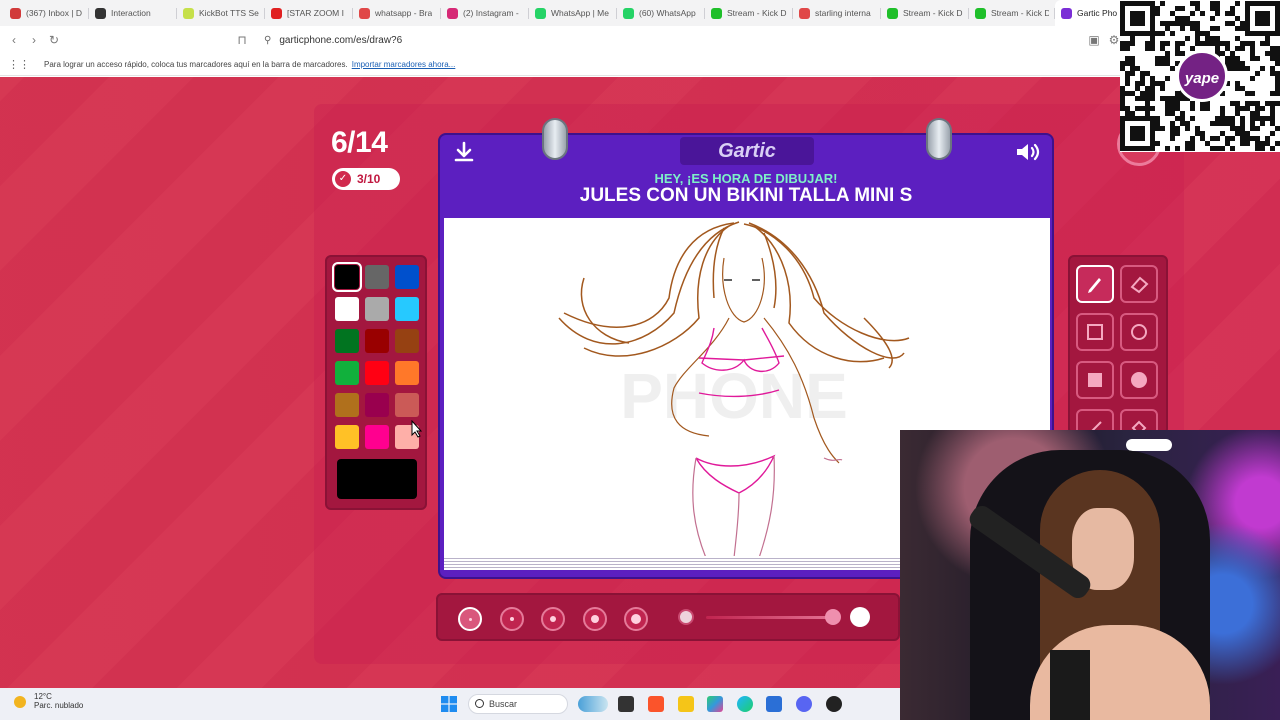 Image resolution: width=1280 pixels, height=720 pixels. What do you see at coordinates (341, 40) in the screenshot?
I see `url-text: garticphone.com/es/draw?6` at bounding box center [341, 40].